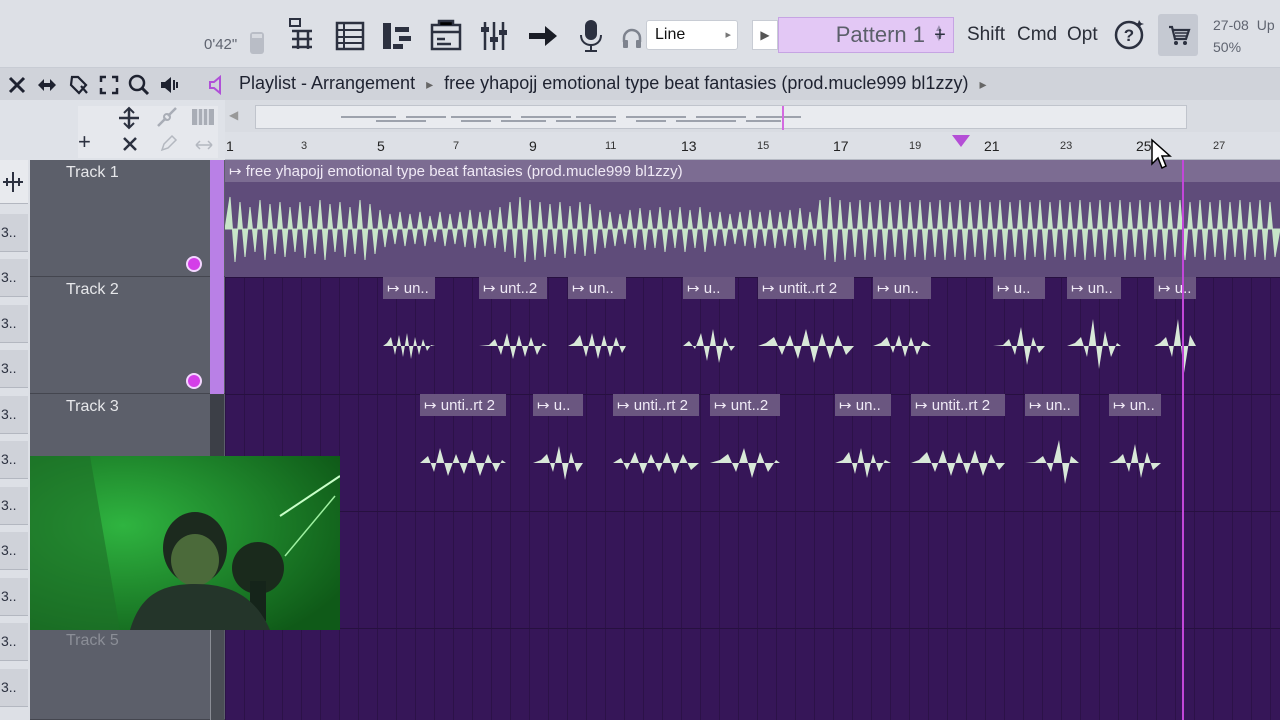  I want to click on timeline-overview: ◀, so click(752, 116).